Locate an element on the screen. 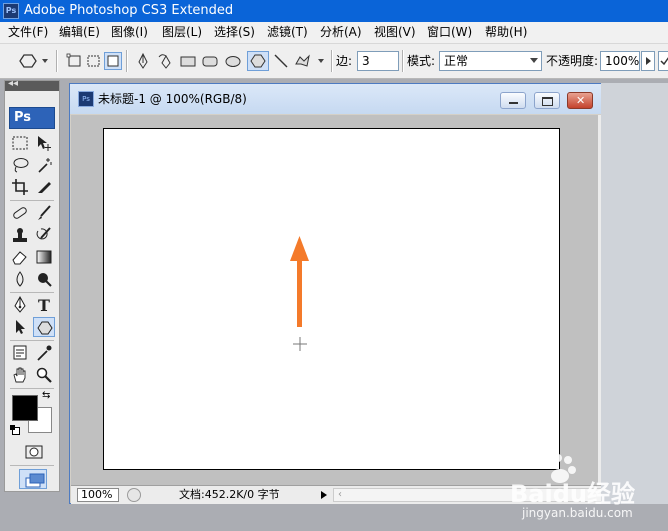  gradient-icon is located at coordinates (44, 257).